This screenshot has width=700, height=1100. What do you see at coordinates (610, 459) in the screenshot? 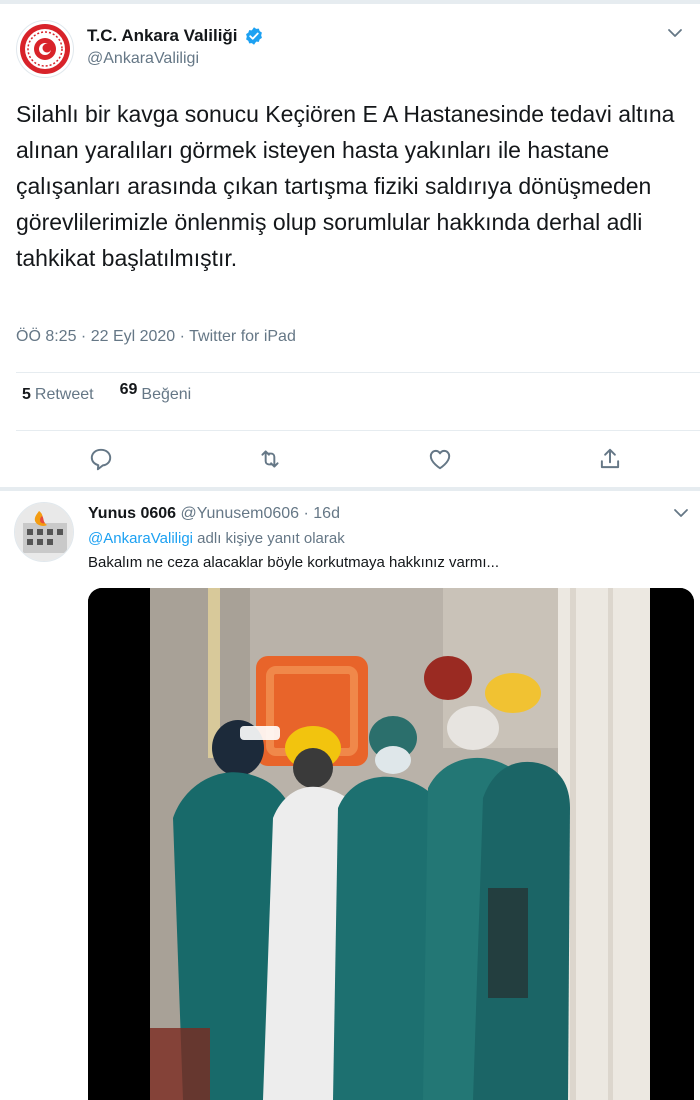
I see `share-icon` at bounding box center [610, 459].